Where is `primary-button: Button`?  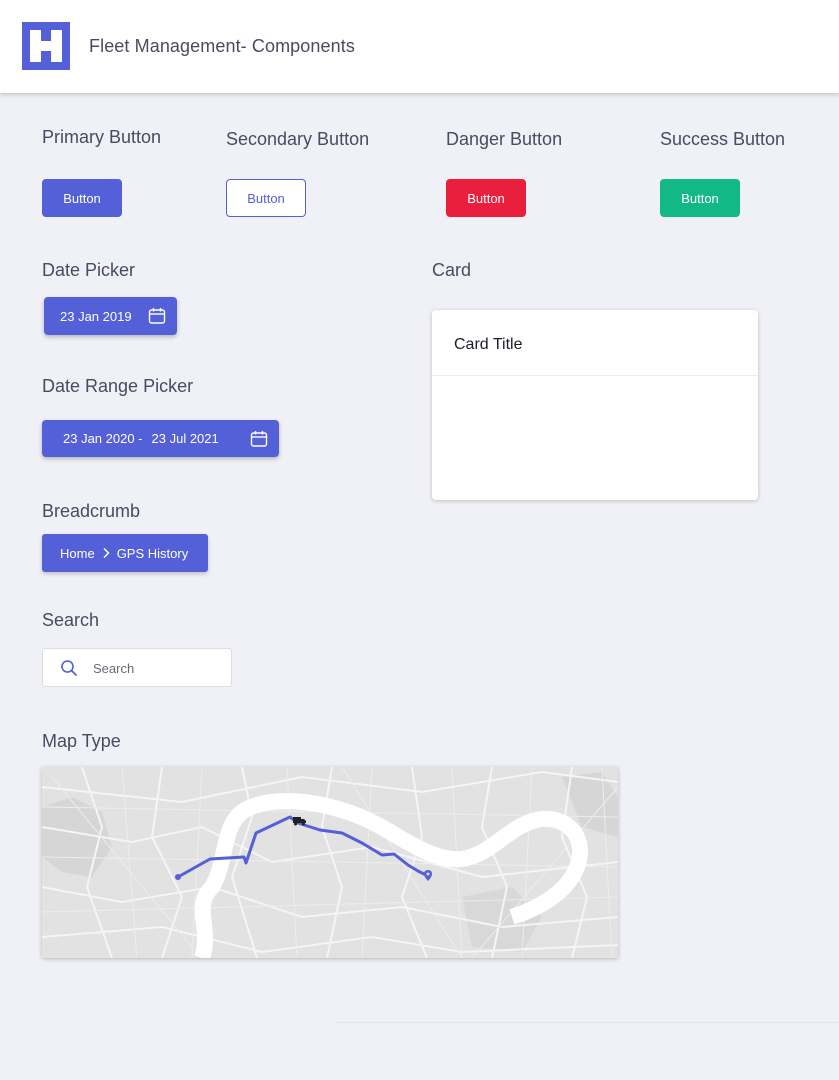
primary-button: Button is located at coordinates (82, 198).